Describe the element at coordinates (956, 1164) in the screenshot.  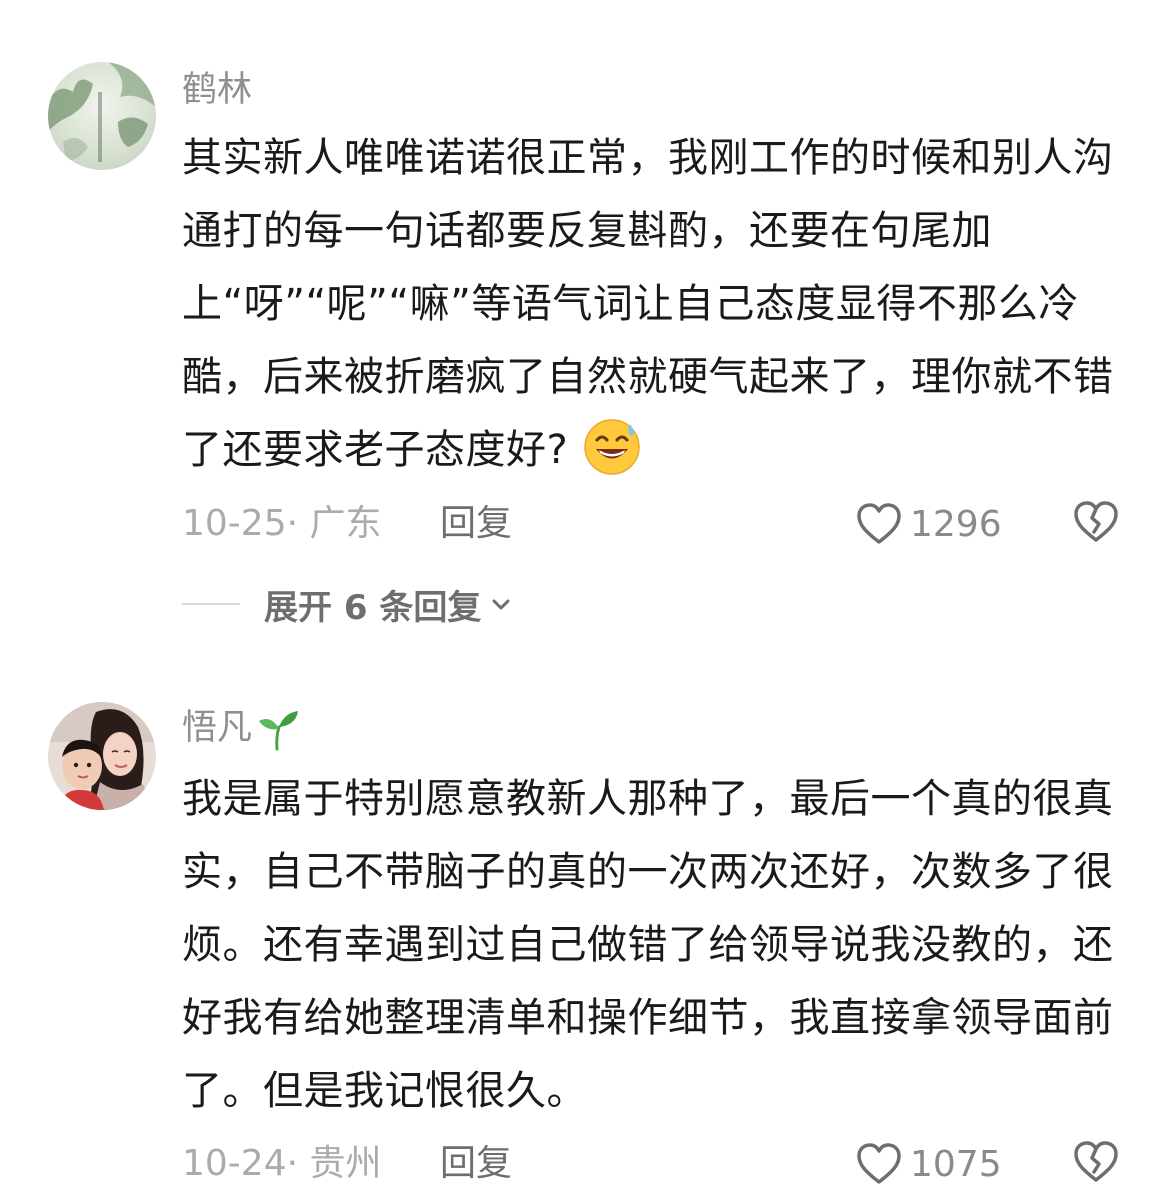
I see `like-count: 1075` at that location.